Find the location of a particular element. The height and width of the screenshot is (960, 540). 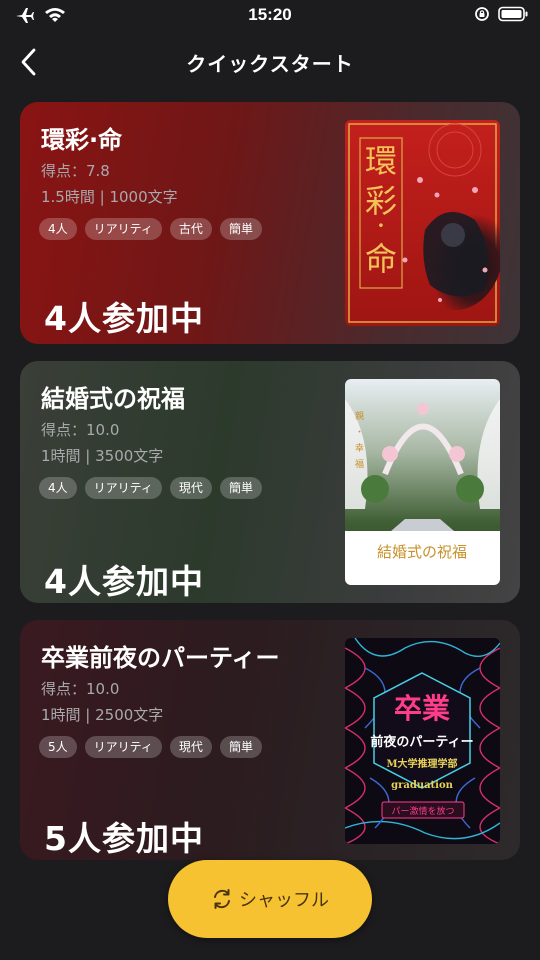

status-right-icons is located at coordinates (501, 16).